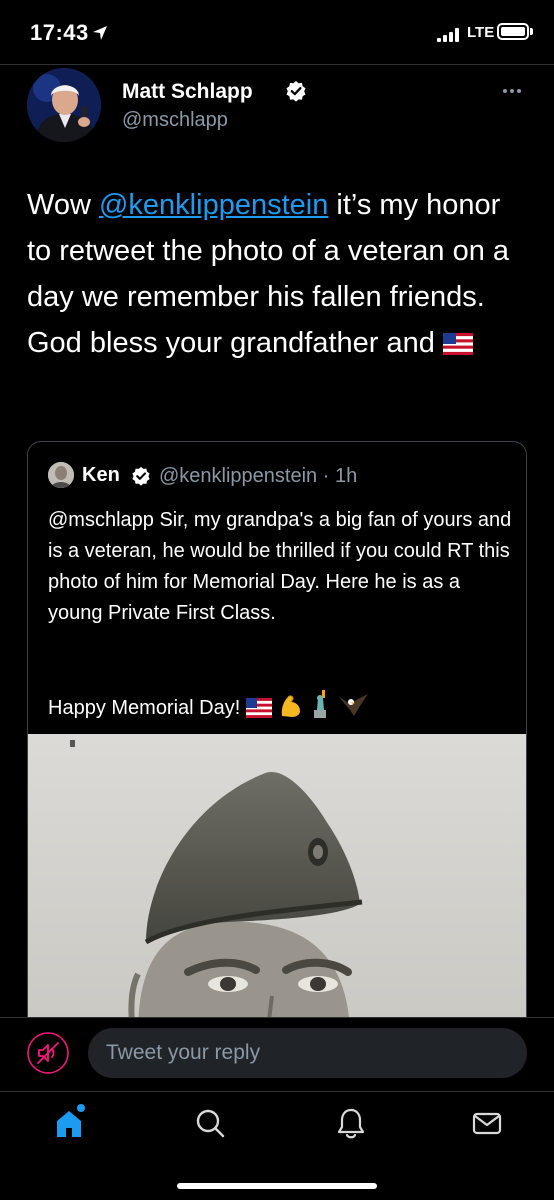 This screenshot has height=1200, width=554. I want to click on tweet-text-prefix: Wow, so click(63, 205).